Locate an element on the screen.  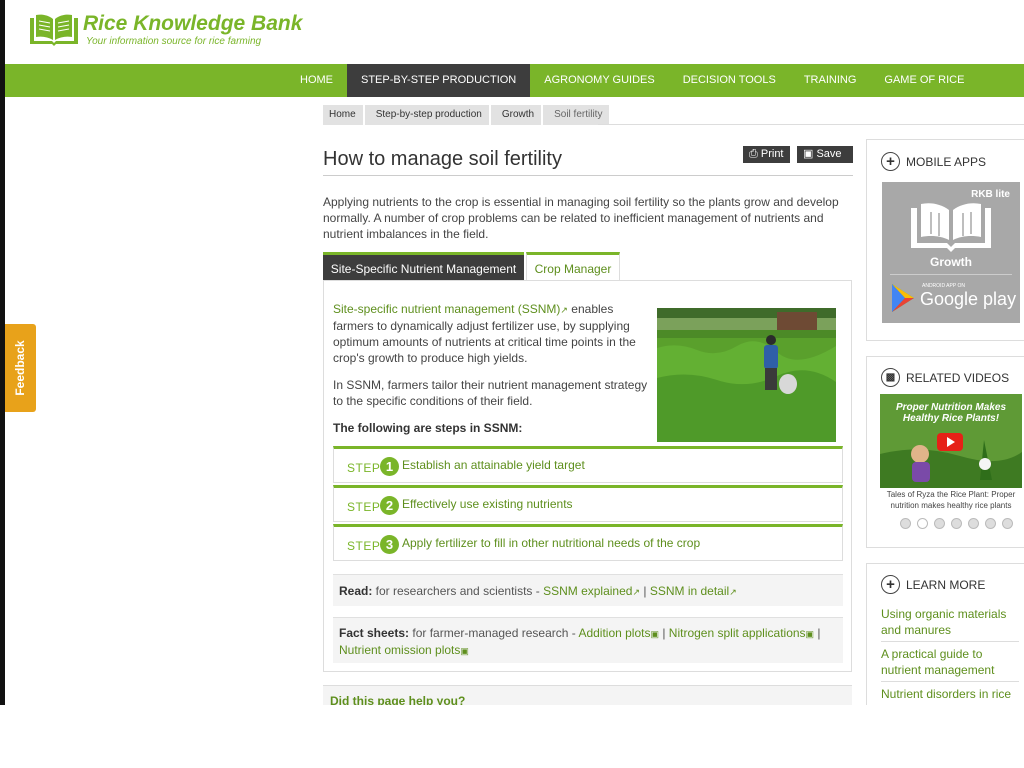
rkb-lite-label: RKB lite is located at coordinates (990, 194).